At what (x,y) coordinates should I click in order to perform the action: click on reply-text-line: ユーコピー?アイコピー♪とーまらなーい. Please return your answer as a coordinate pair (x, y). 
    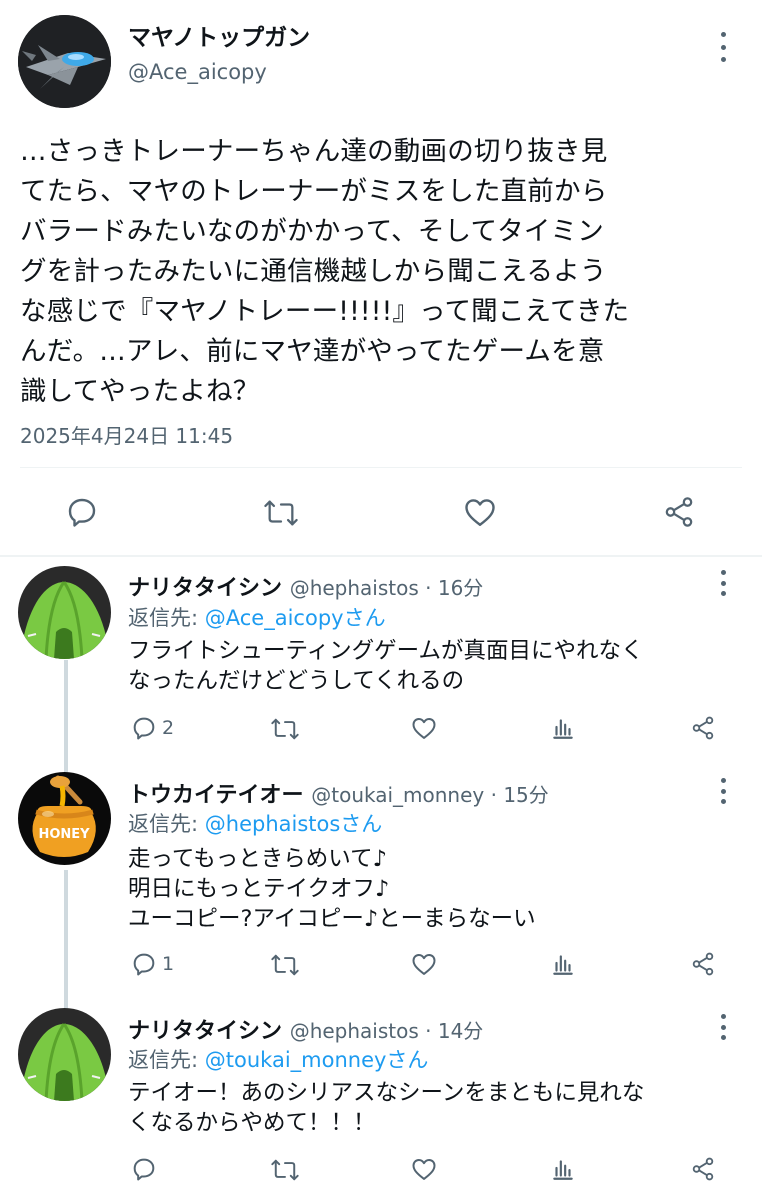
    Looking at the image, I should click on (332, 919).